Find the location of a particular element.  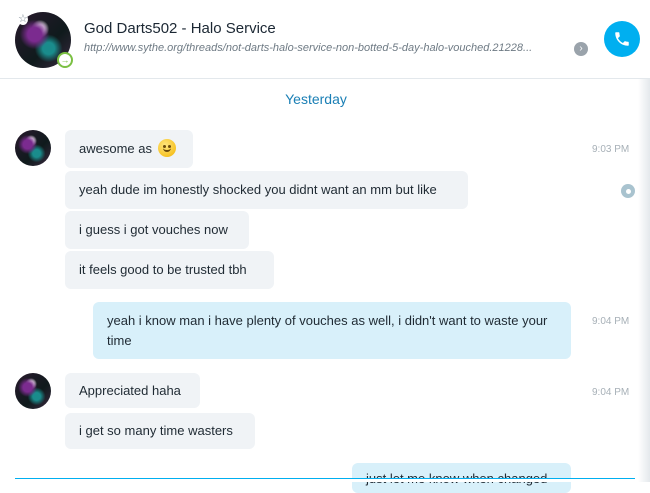

message-bubble: it feels good to be trusted tbh is located at coordinates (169, 270).